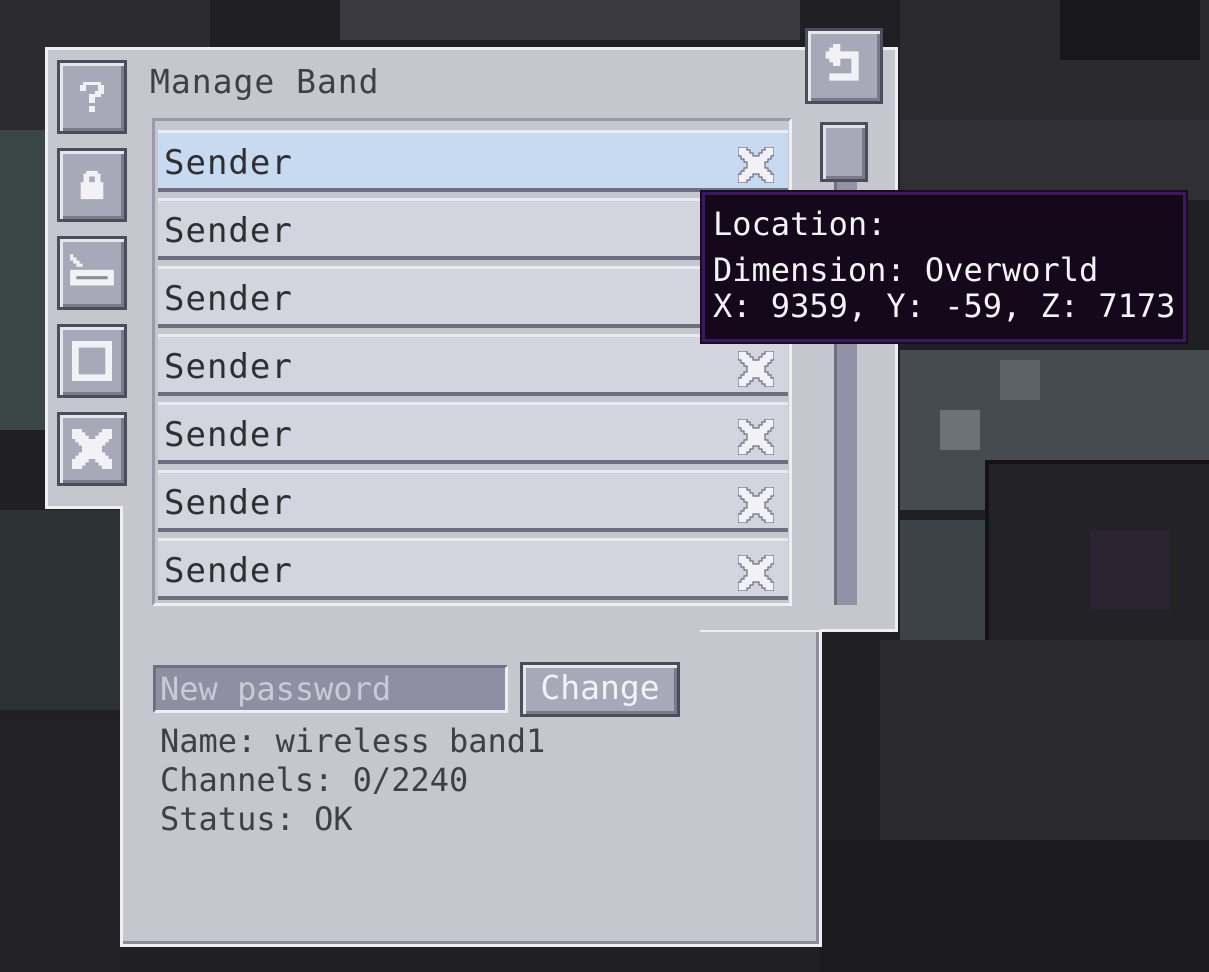  I want to click on close-icon, so click(92, 449).